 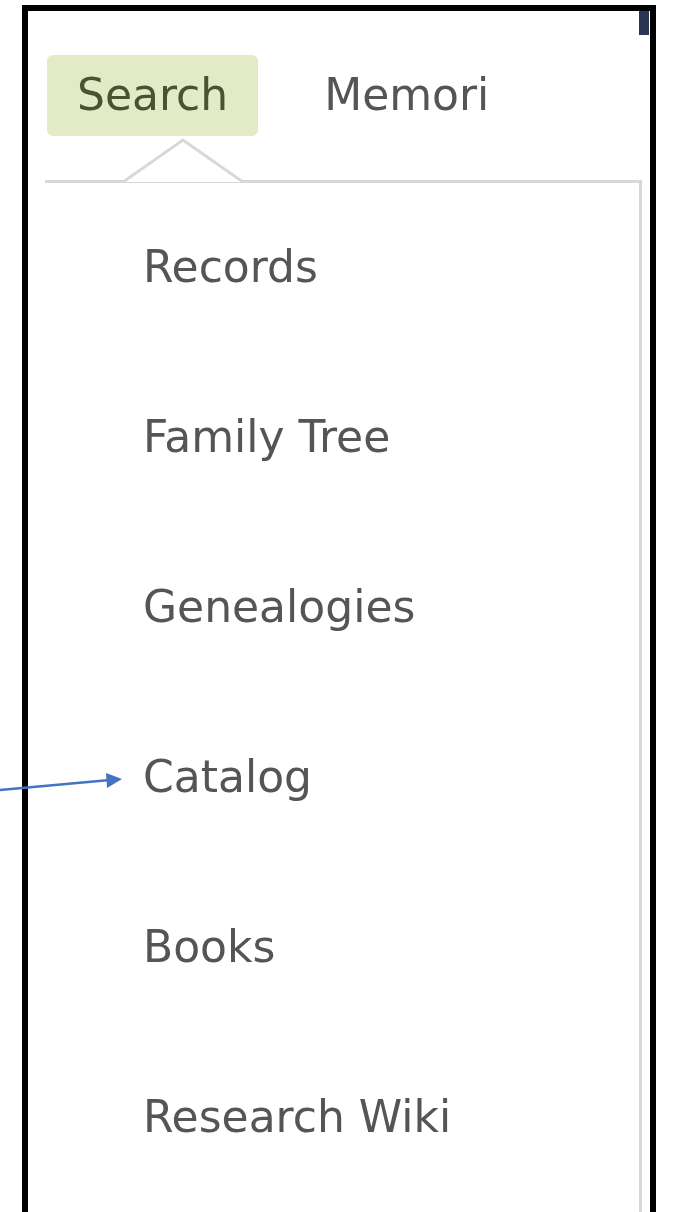 What do you see at coordinates (227, 776) in the screenshot?
I see `menu-item: Catalog` at bounding box center [227, 776].